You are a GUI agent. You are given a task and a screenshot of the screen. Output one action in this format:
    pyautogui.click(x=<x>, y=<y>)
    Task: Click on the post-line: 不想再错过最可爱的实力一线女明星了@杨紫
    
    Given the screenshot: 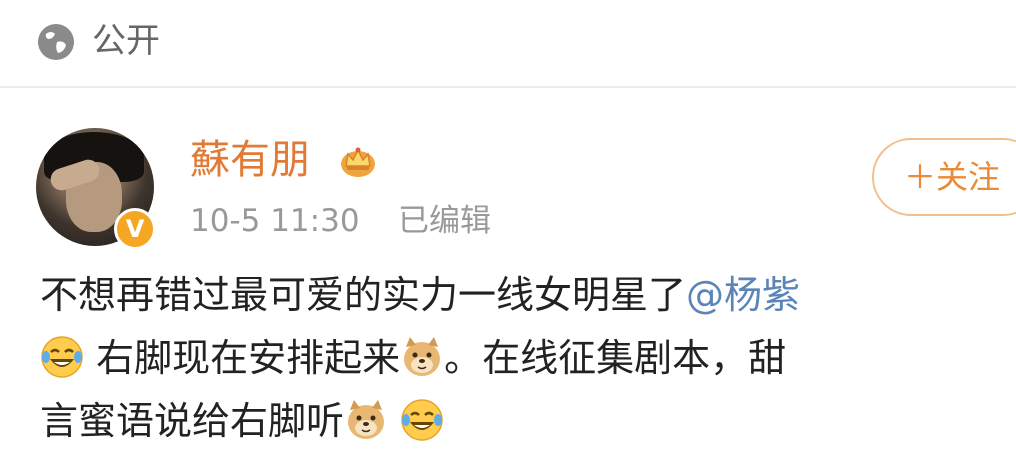 What is the action you would take?
    pyautogui.click(x=528, y=295)
    